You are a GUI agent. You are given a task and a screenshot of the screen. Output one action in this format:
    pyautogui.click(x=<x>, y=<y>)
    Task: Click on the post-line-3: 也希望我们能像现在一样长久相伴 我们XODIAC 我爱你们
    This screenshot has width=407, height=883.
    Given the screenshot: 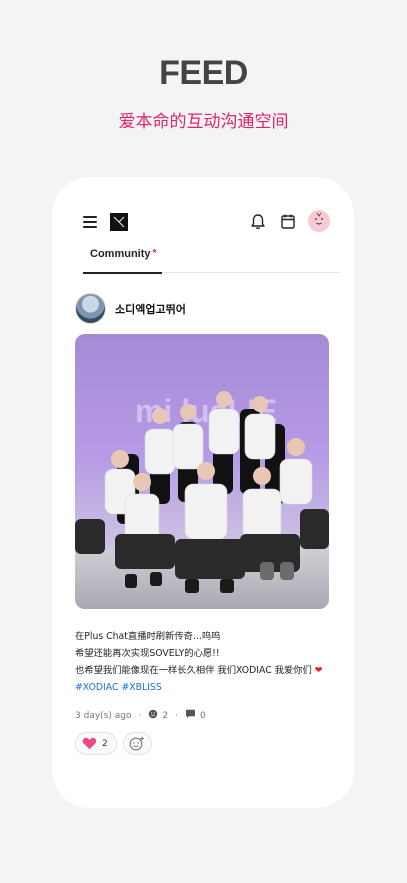 What is the action you would take?
    pyautogui.click(x=193, y=670)
    